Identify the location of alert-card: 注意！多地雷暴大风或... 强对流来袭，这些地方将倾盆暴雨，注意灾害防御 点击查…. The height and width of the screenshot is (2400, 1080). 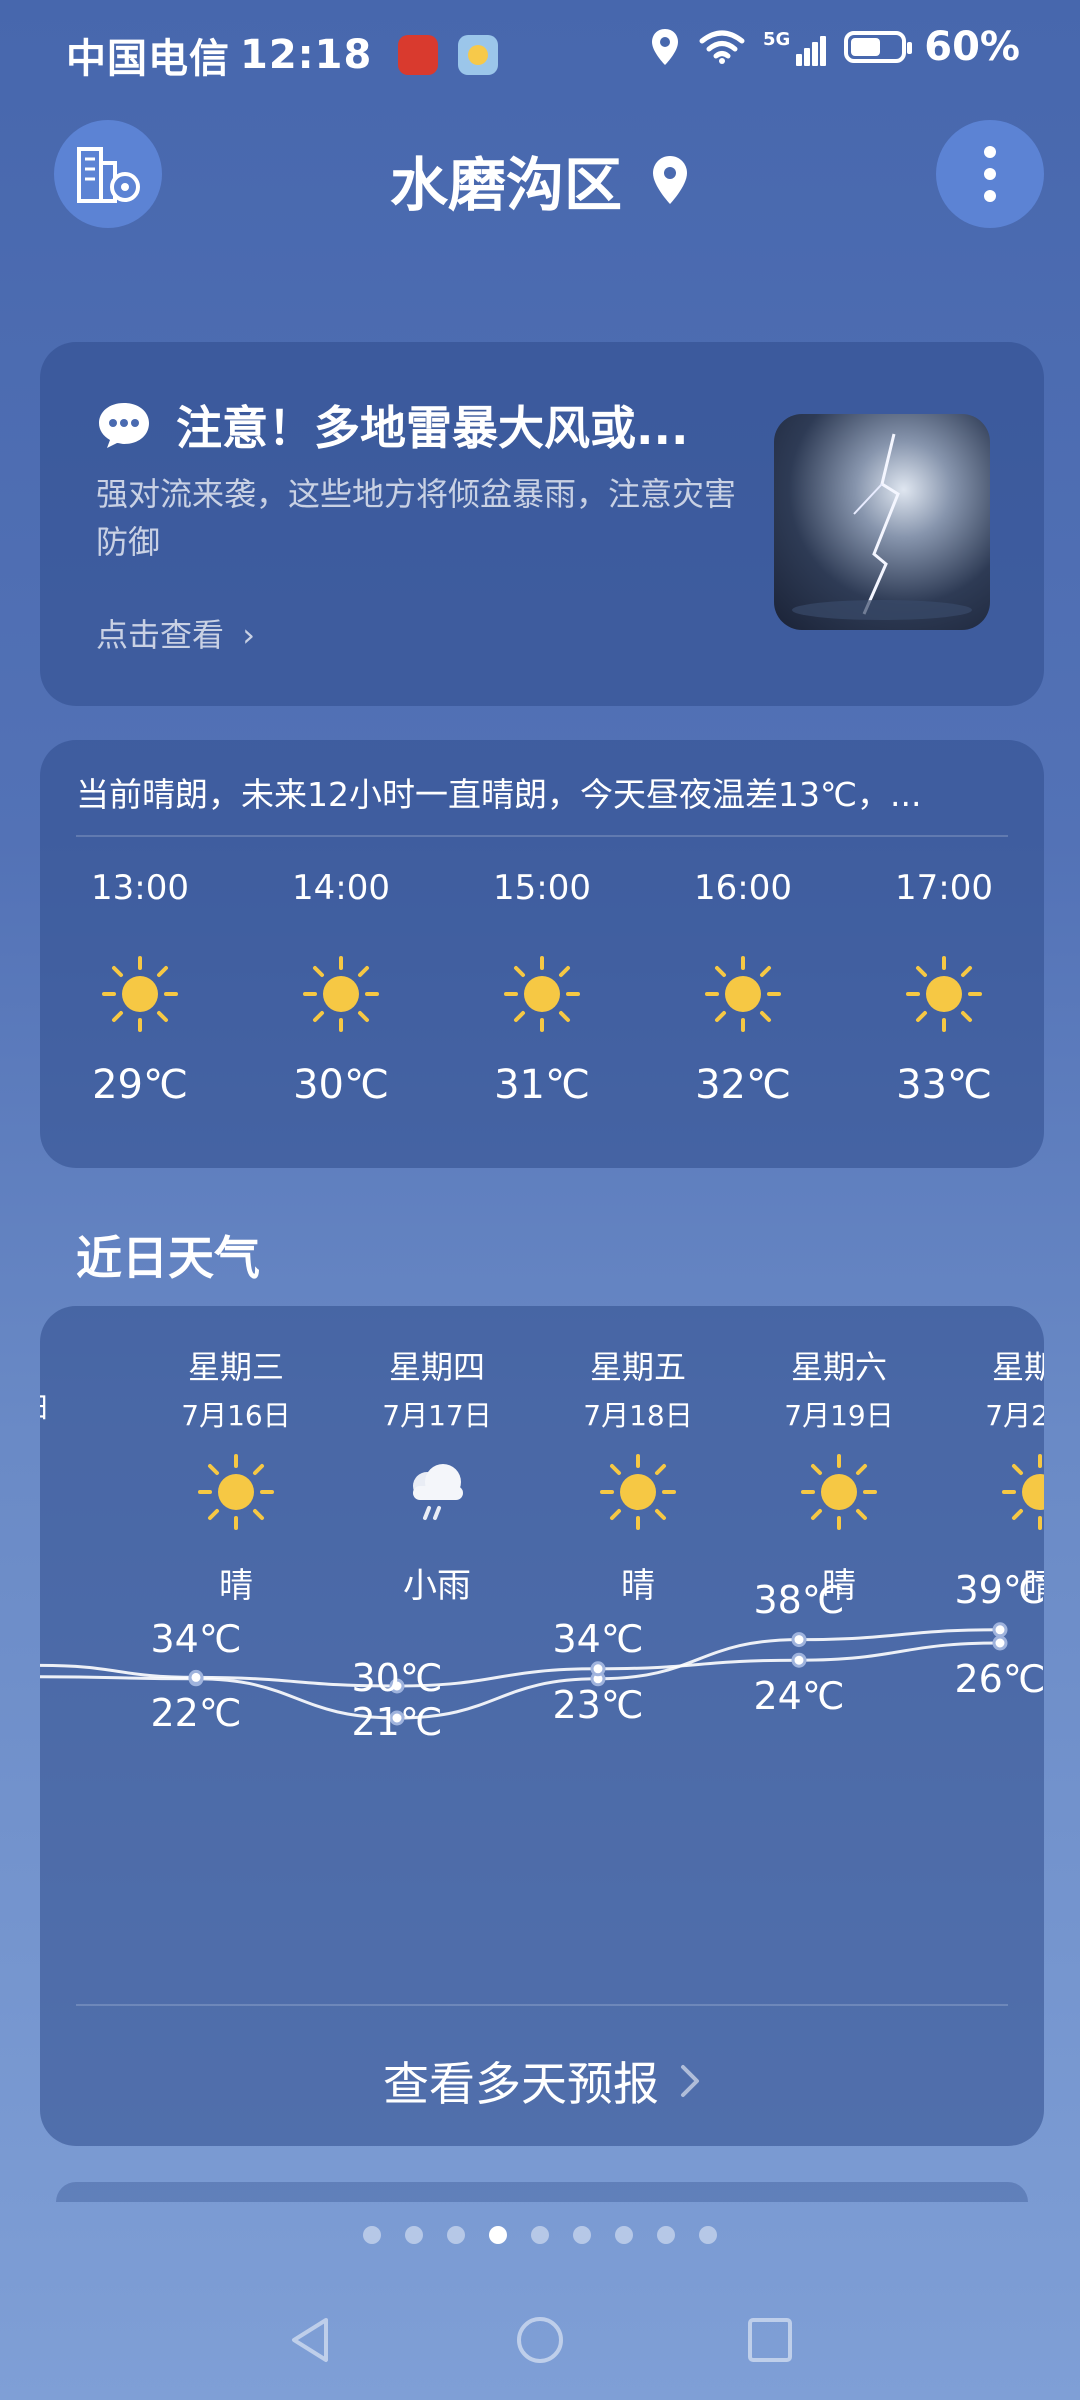
(542, 524).